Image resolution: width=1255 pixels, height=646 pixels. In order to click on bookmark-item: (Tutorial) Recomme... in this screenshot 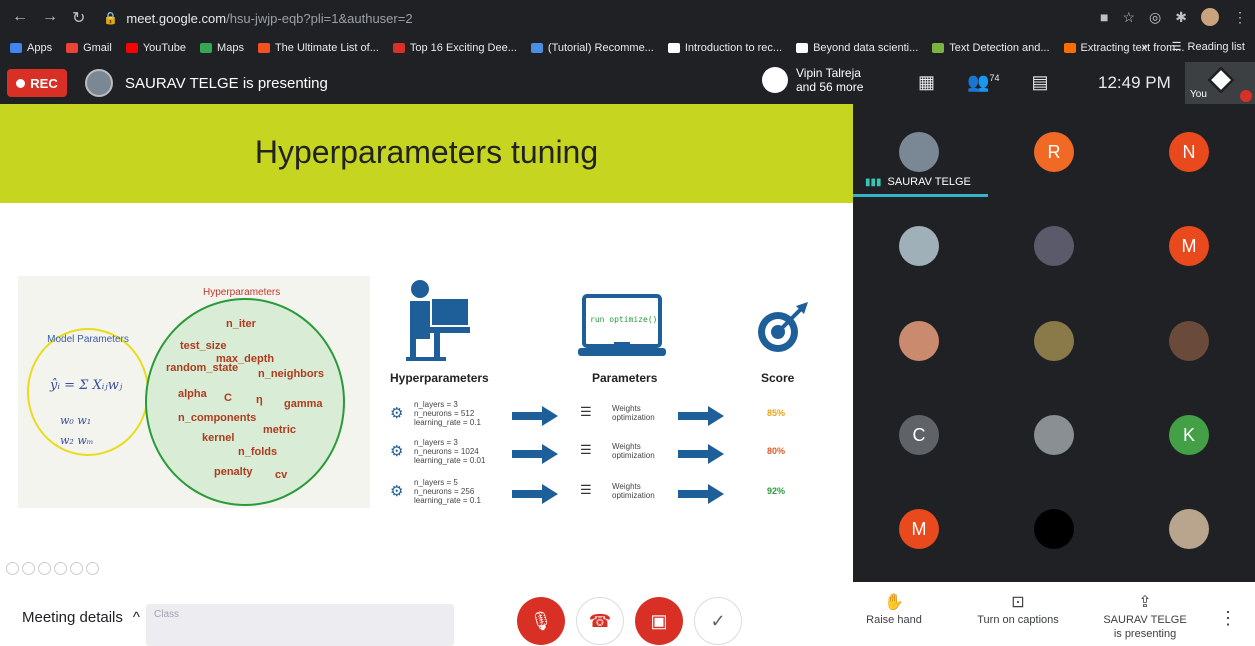, I will do `click(592, 48)`.